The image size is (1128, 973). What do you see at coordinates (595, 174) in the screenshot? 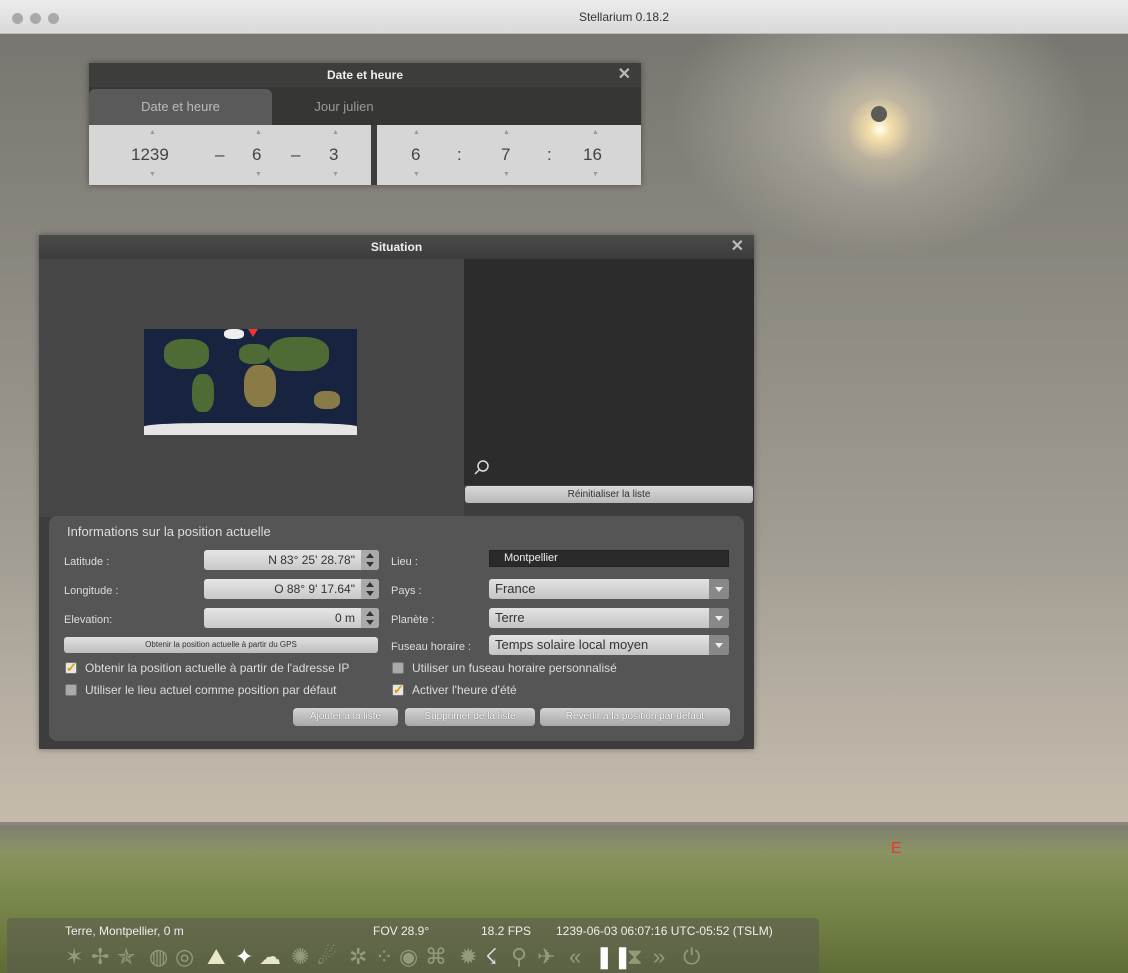
I see `second-down-icon: ▼` at bounding box center [595, 174].